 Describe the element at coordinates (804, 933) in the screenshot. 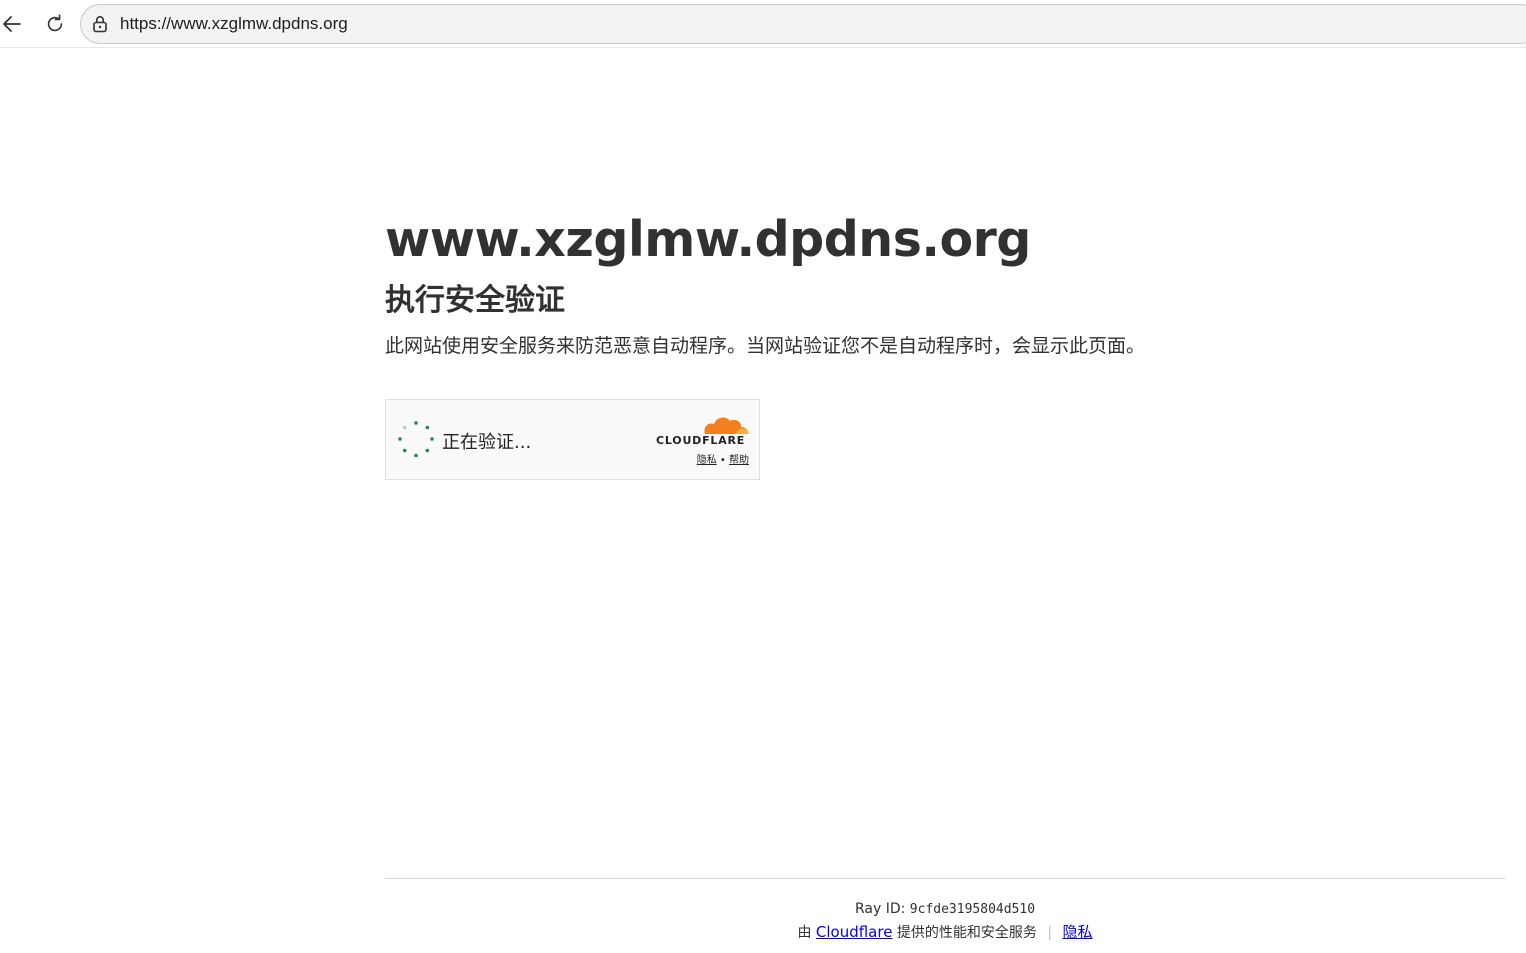

I see `by-prefix: 由` at that location.